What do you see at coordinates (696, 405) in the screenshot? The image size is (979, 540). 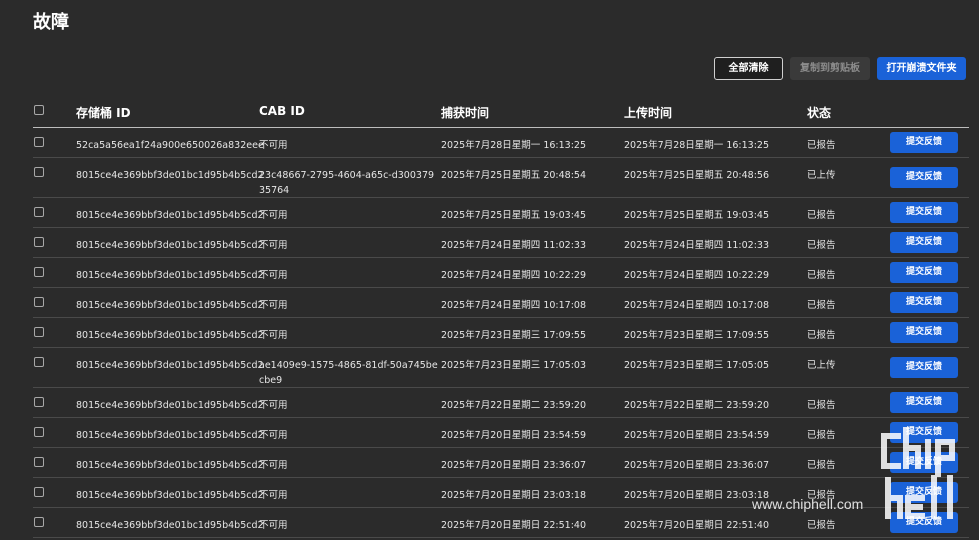 I see `upload-time-cell: 2025年7月22日星期二 23:59:20` at bounding box center [696, 405].